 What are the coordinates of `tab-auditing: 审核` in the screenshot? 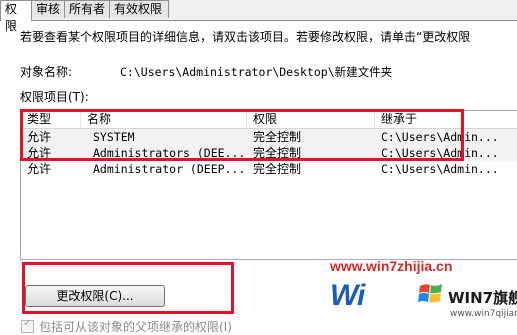 It's located at (48, 9).